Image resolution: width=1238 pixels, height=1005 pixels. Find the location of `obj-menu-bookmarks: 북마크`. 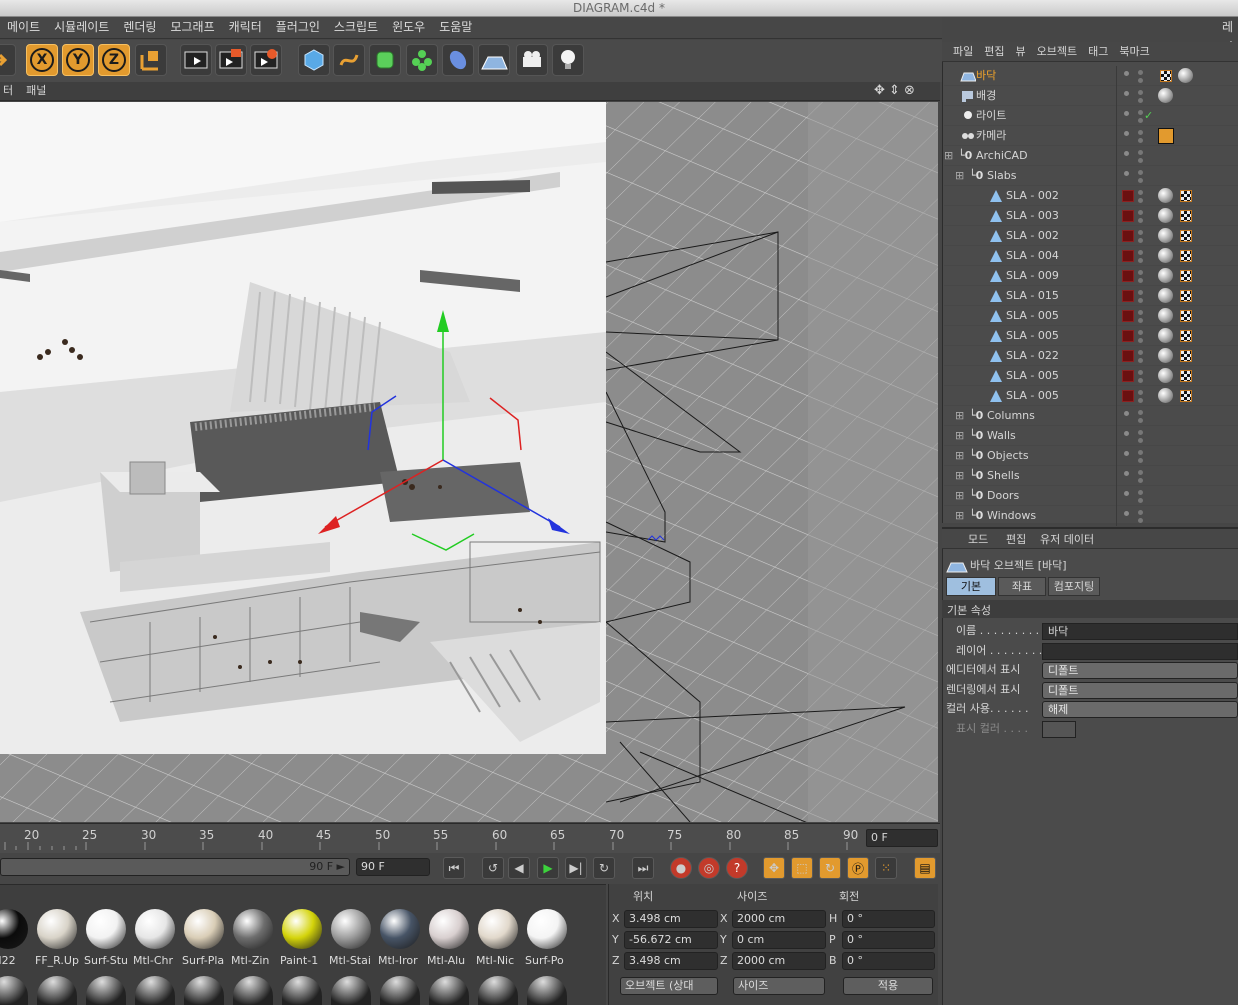

obj-menu-bookmarks: 북마크 is located at coordinates (1128, 52).